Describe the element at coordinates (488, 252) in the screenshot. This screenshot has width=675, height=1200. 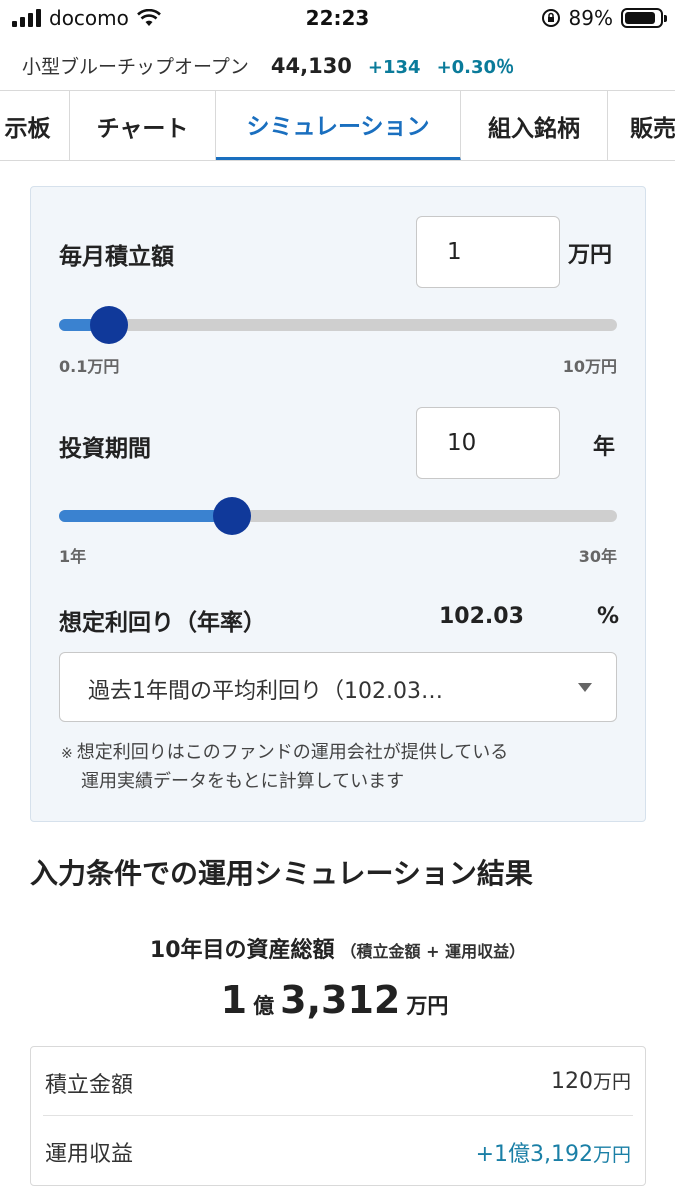
I see `monthly-amount-input: 1` at that location.